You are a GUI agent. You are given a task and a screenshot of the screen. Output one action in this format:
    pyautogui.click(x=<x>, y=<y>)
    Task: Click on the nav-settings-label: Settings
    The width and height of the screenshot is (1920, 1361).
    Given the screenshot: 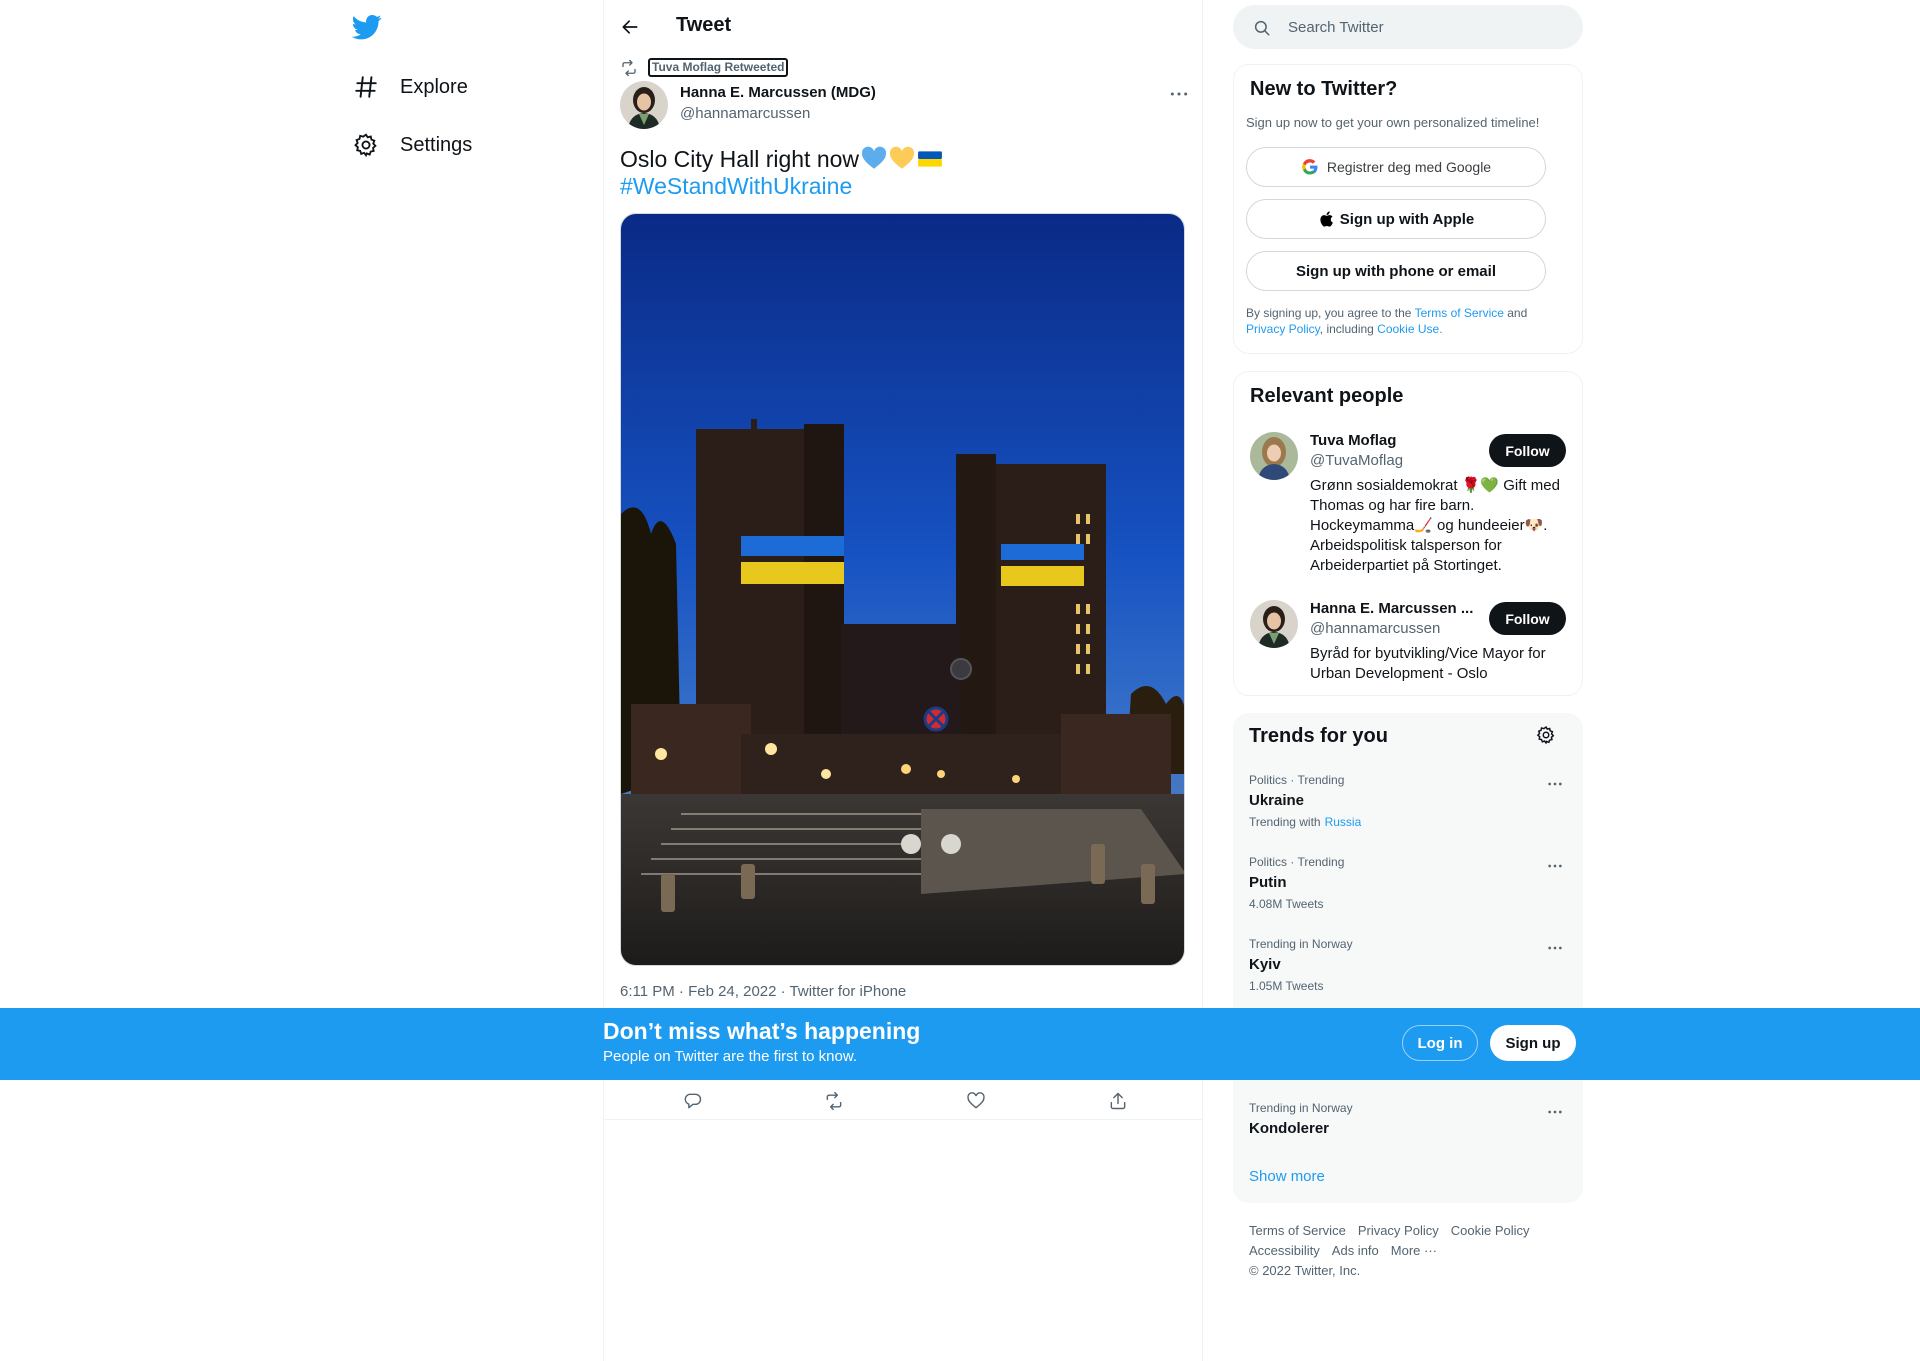 What is the action you would take?
    pyautogui.click(x=436, y=144)
    